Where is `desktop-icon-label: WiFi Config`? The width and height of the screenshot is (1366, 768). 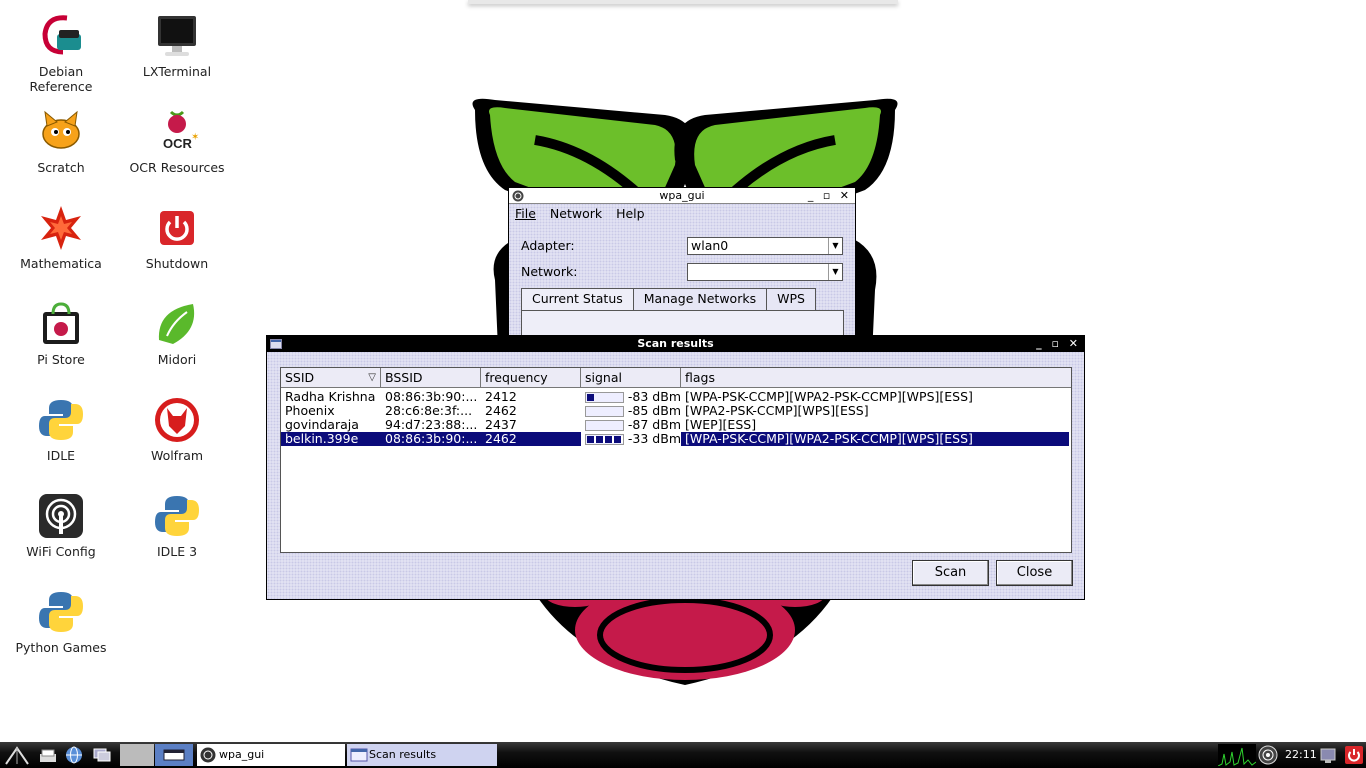 desktop-icon-label: WiFi Config is located at coordinates (61, 551).